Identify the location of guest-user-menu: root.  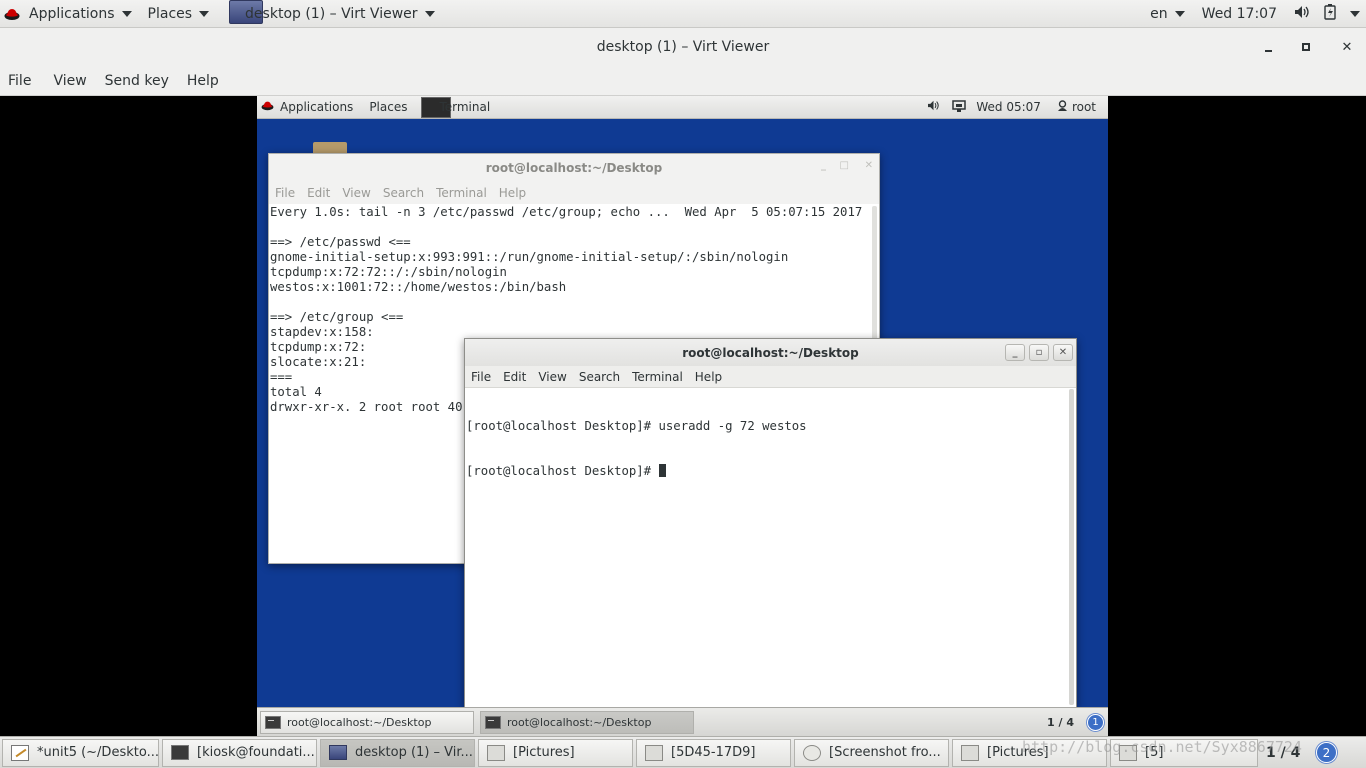
(1079, 107).